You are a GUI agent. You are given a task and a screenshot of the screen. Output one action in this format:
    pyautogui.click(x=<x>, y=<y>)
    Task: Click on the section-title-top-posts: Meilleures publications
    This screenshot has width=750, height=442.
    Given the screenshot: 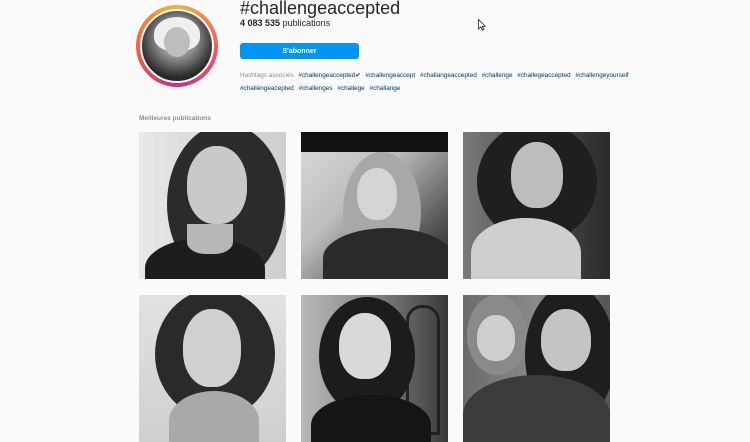 What is the action you would take?
    pyautogui.click(x=175, y=118)
    